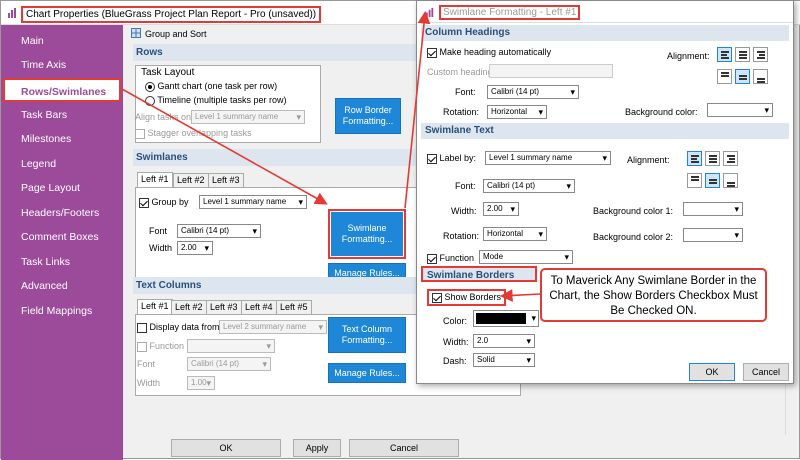 This screenshot has height=460, width=800. Describe the element at coordinates (548, 158) in the screenshot. I see `label-by-select: Level 1 summary name` at that location.